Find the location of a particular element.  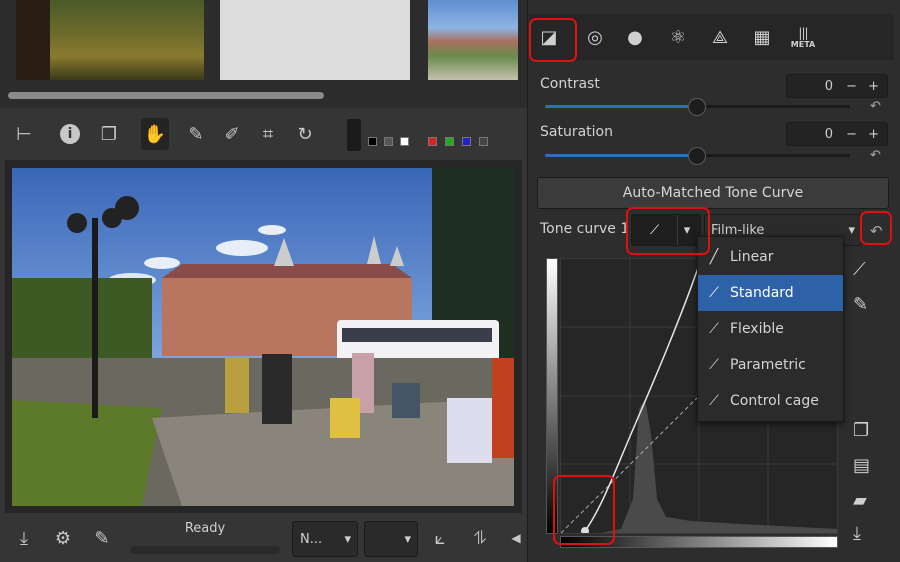

contrast-label: Contrast is located at coordinates (570, 84).